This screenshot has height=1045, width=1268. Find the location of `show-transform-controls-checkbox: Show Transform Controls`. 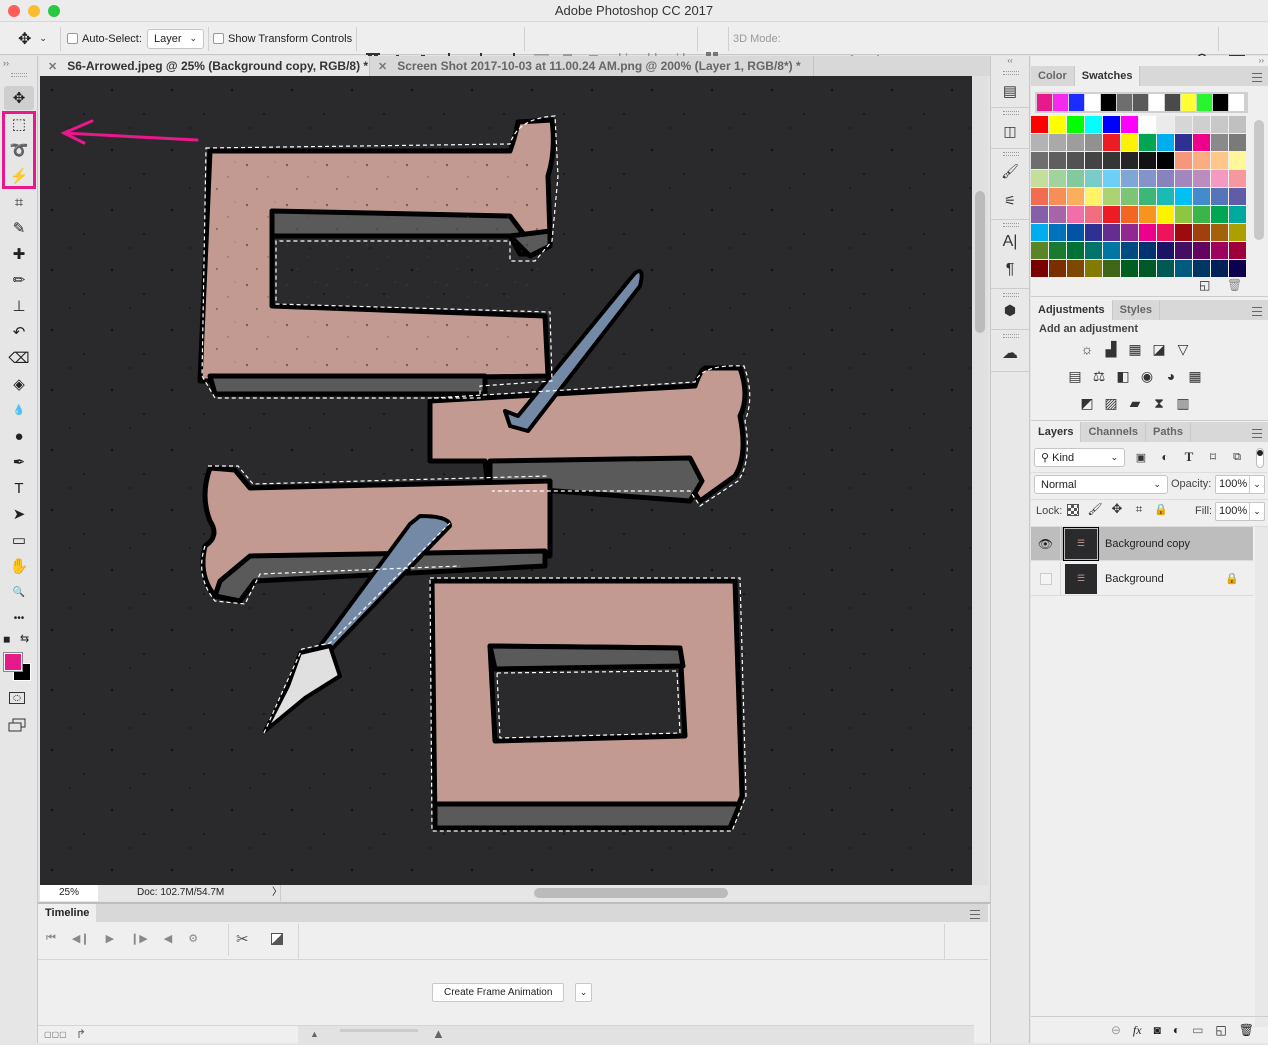

show-transform-controls-checkbox: Show Transform Controls is located at coordinates (282, 38).